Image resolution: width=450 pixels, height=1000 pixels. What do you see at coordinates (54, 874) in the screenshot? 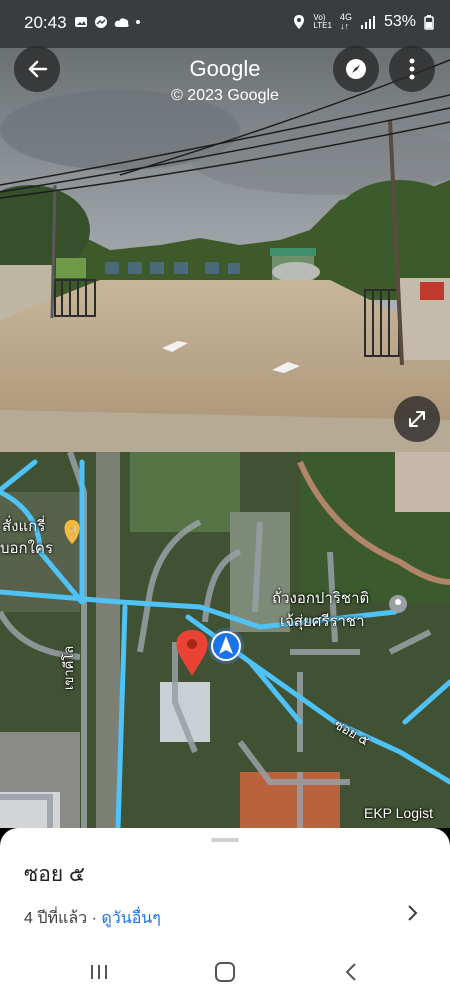
I see `place-title: ซอย ๕` at bounding box center [54, 874].